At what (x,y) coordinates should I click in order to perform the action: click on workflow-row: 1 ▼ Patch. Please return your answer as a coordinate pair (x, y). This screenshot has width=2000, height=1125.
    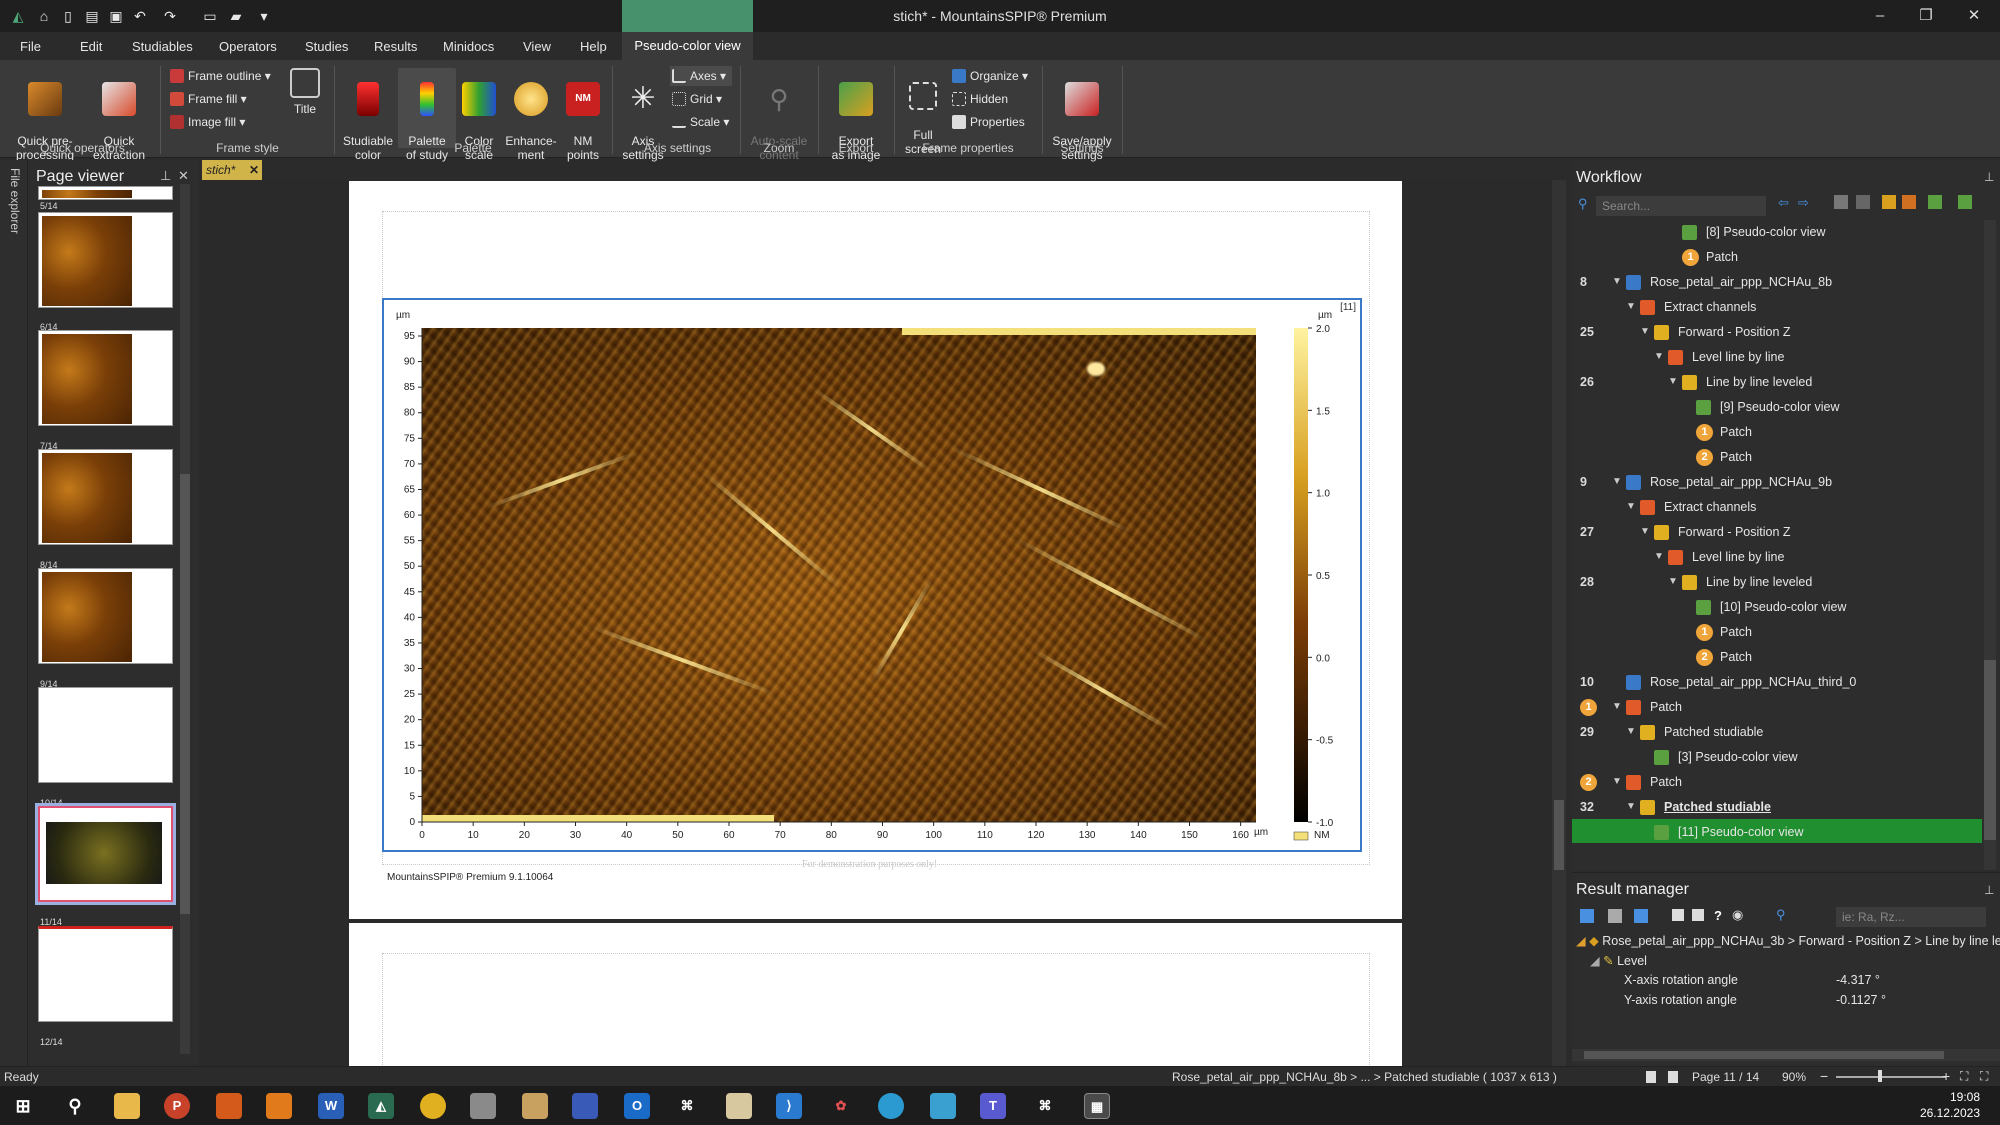
    Looking at the image, I should click on (1777, 707).